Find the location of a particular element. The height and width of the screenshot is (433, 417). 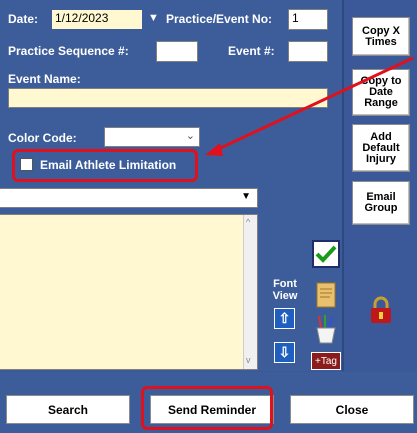

highlight-send-reminder is located at coordinates (207, 408).